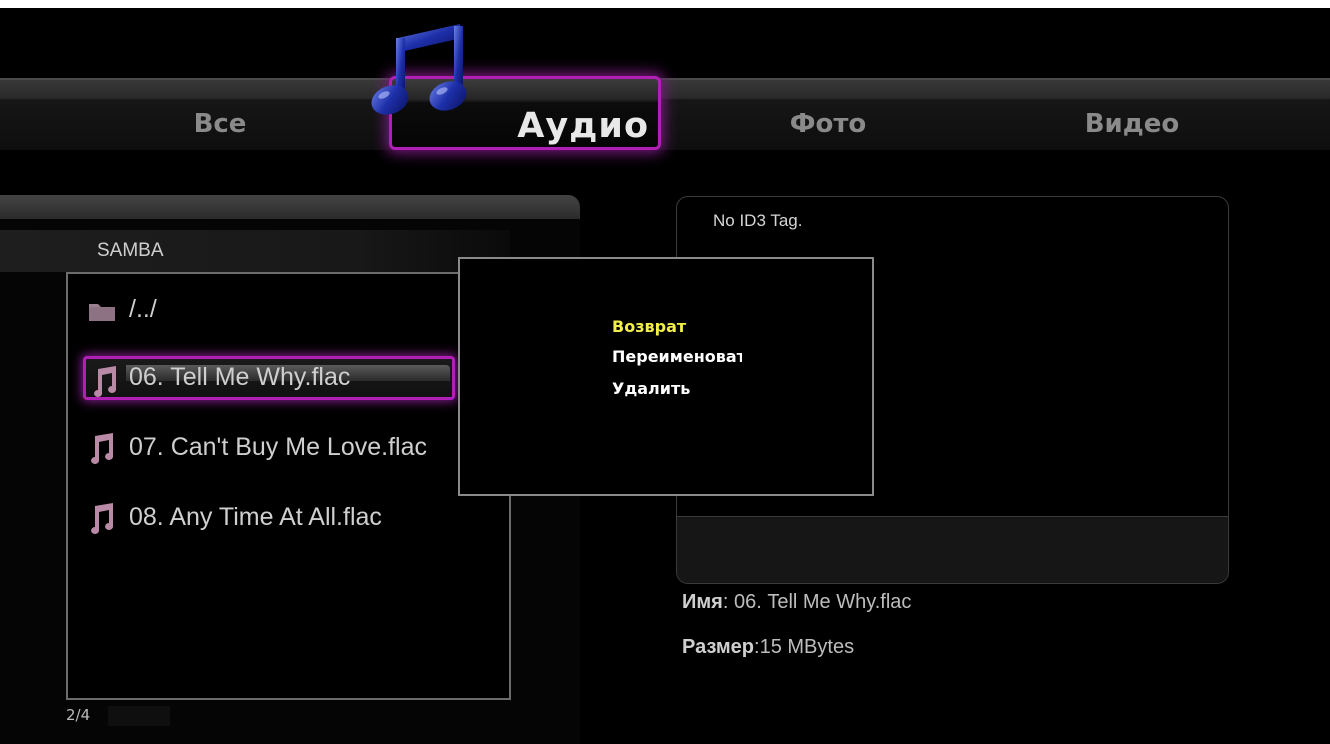 This screenshot has height=744, width=1330. What do you see at coordinates (255, 517) in the screenshot?
I see `list-item-label: 08. Any Time At All.flac` at bounding box center [255, 517].